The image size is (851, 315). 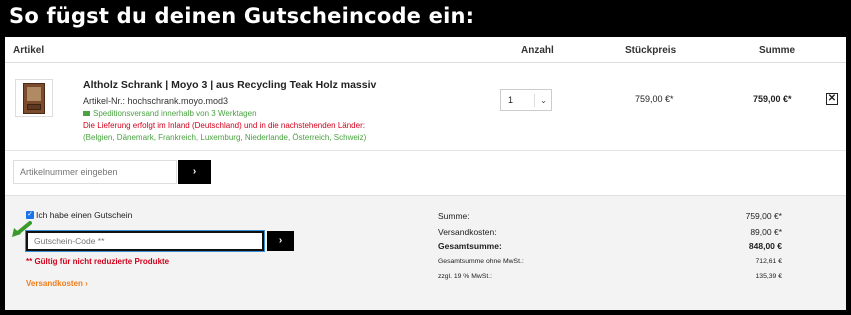 What do you see at coordinates (57, 283) in the screenshot?
I see `shipping-costs-link: Versandkosten ›` at bounding box center [57, 283].